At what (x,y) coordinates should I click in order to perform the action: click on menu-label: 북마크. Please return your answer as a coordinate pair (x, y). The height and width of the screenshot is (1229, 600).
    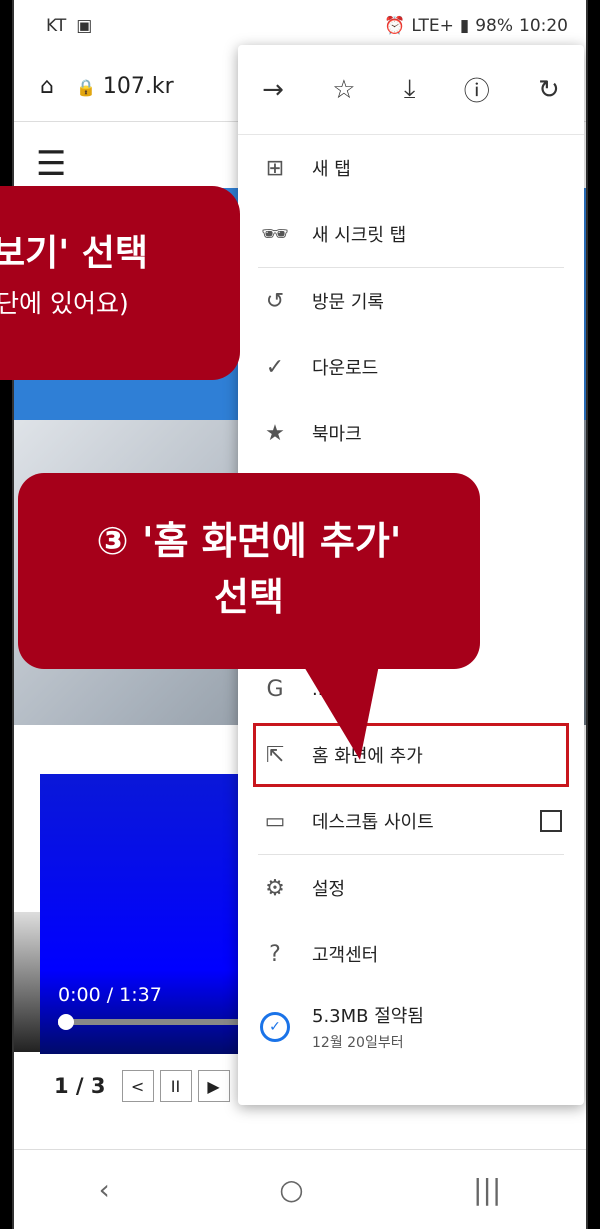
    Looking at the image, I should click on (337, 434).